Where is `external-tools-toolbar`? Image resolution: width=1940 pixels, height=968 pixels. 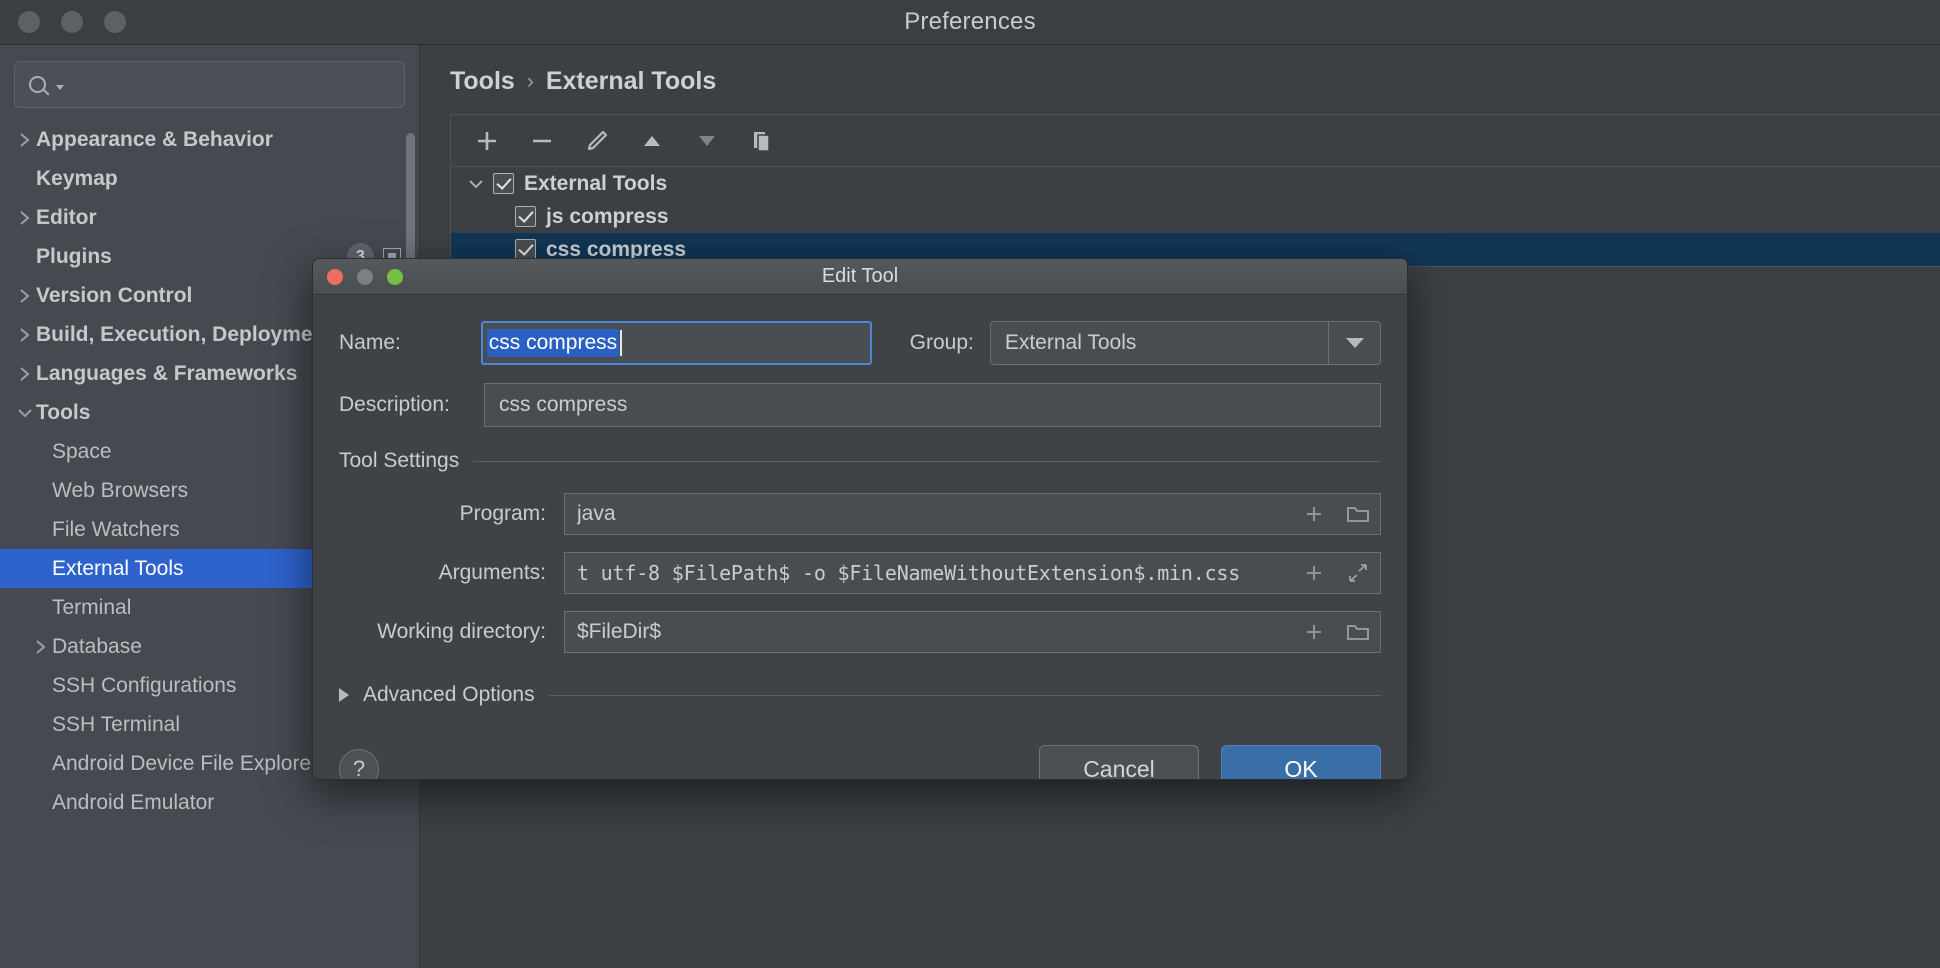
external-tools-toolbar is located at coordinates (1195, 141).